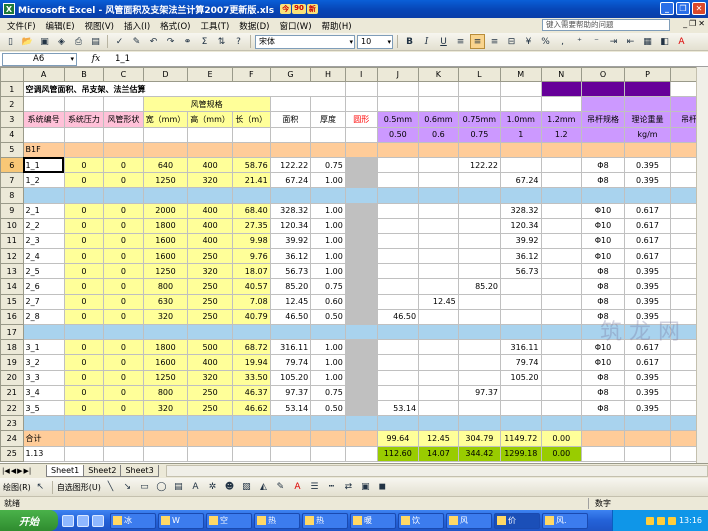 The width and height of the screenshot is (708, 531). What do you see at coordinates (331, 487) in the screenshot?
I see `dash-style-icon: ┅` at bounding box center [331, 487].